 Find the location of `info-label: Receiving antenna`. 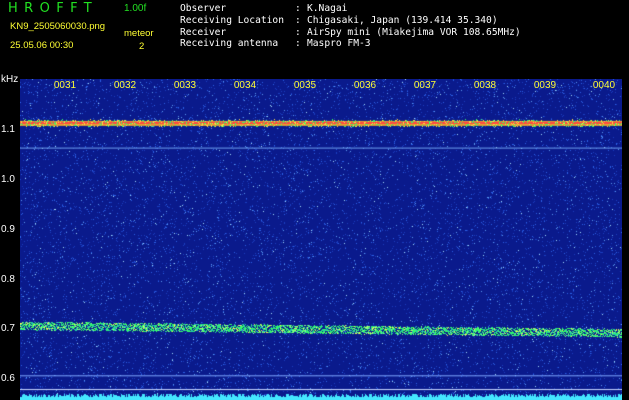

info-label: Receiving antenna is located at coordinates (229, 44).